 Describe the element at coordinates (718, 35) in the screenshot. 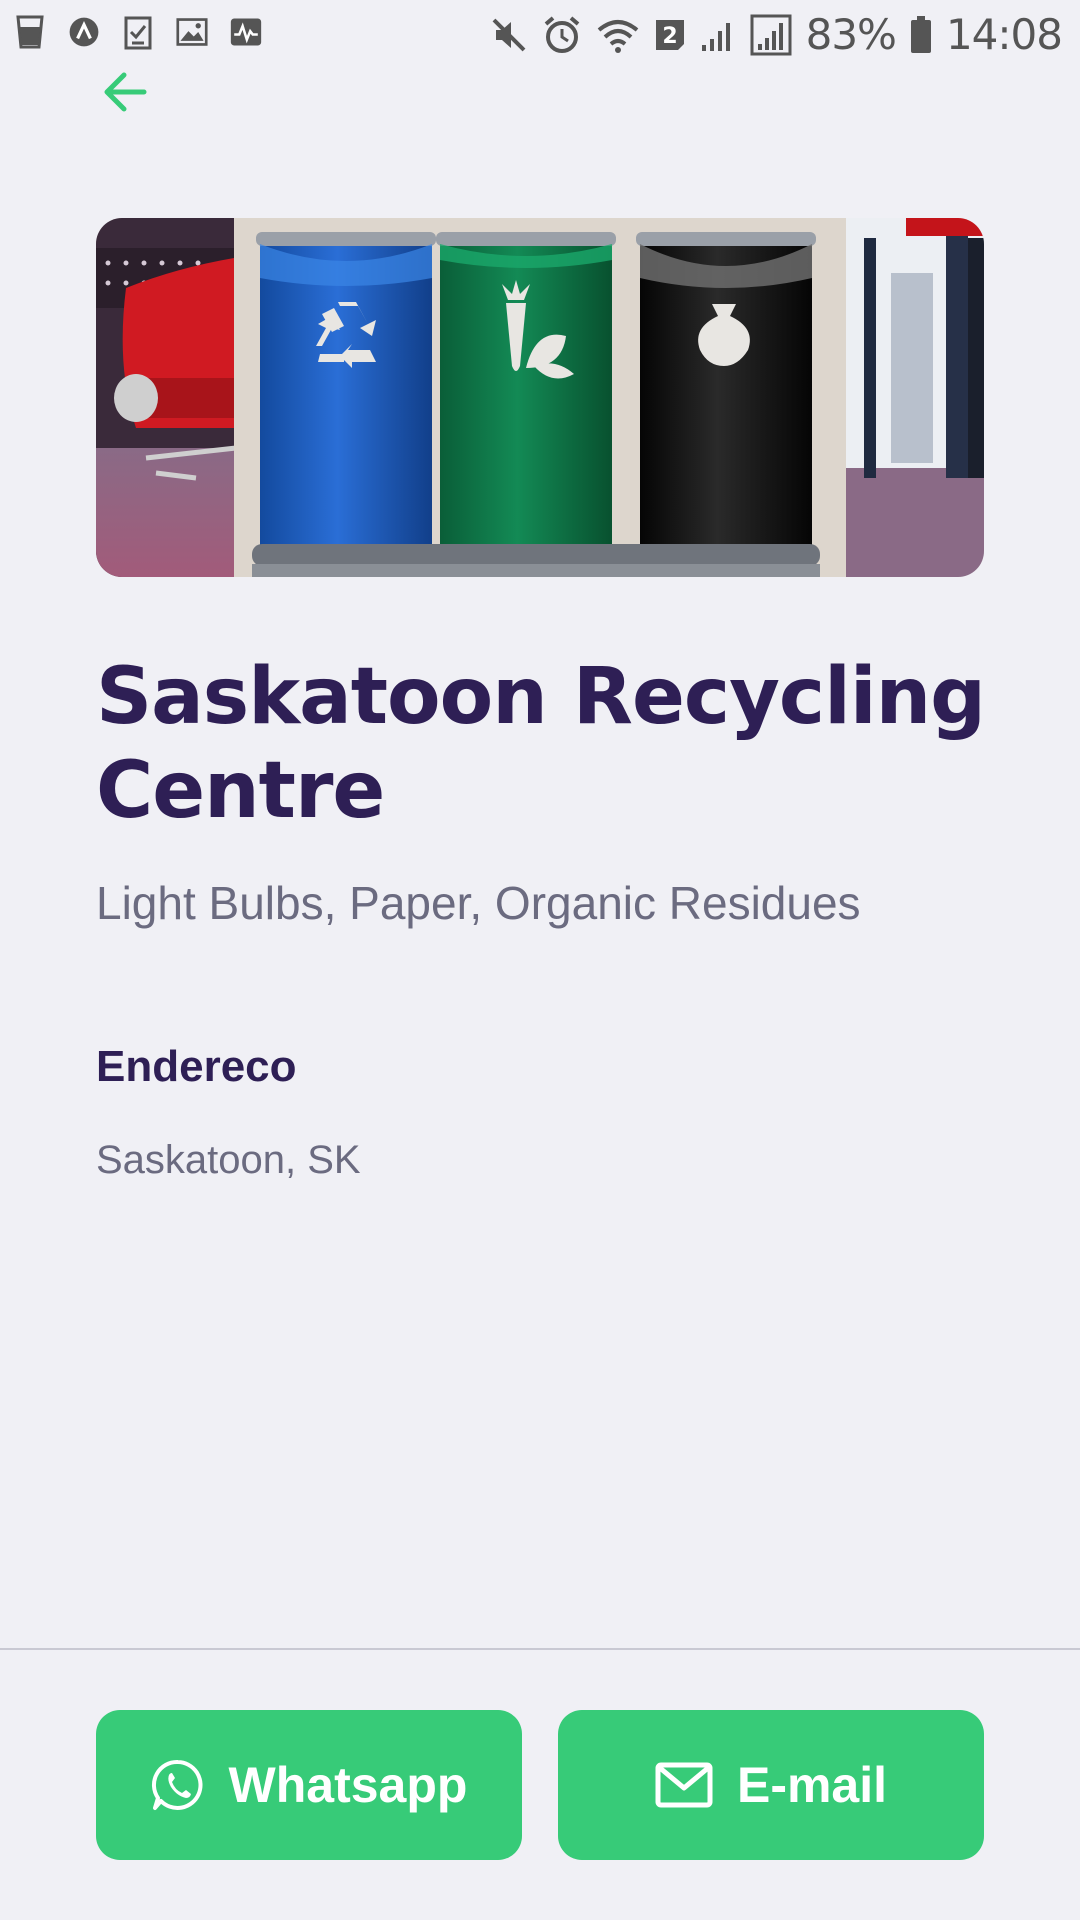

I see `signal-icon` at that location.